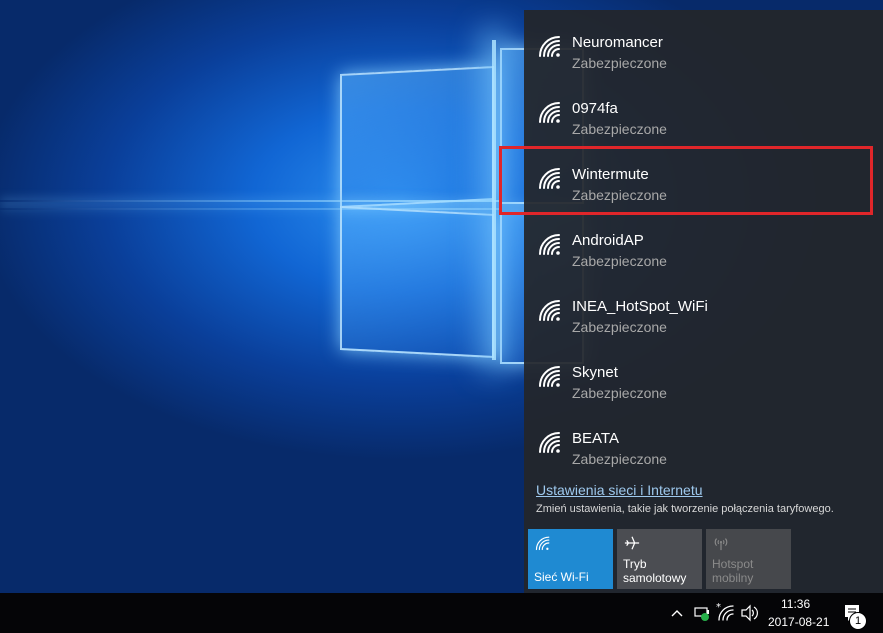  What do you see at coordinates (635, 564) in the screenshot?
I see `airplane-tile-label-line1: Tryb` at bounding box center [635, 564].